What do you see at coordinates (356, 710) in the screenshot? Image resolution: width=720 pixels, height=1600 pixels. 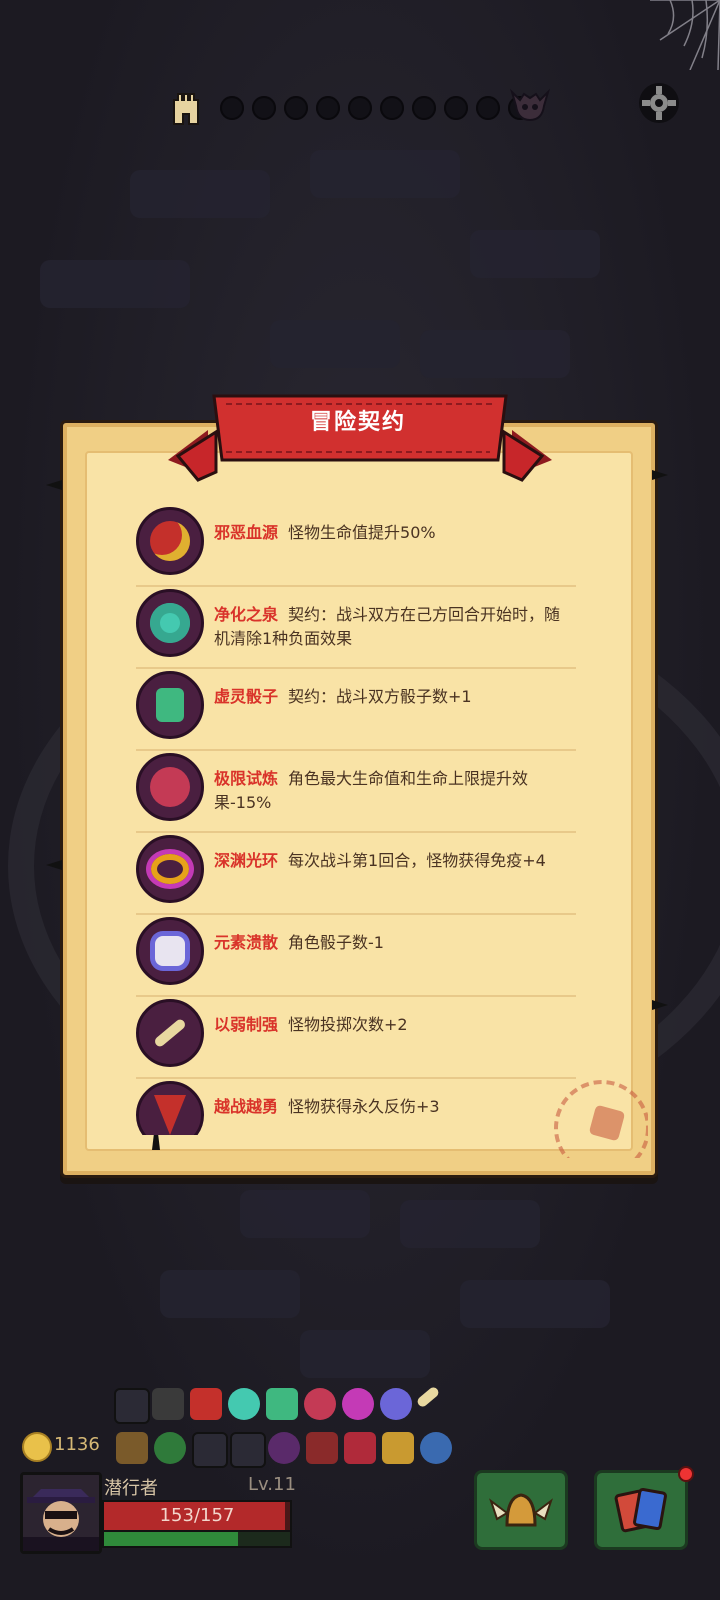 I see `contract-item: 虚灵骰子 契约：战斗双方骰子数+1` at bounding box center [356, 710].